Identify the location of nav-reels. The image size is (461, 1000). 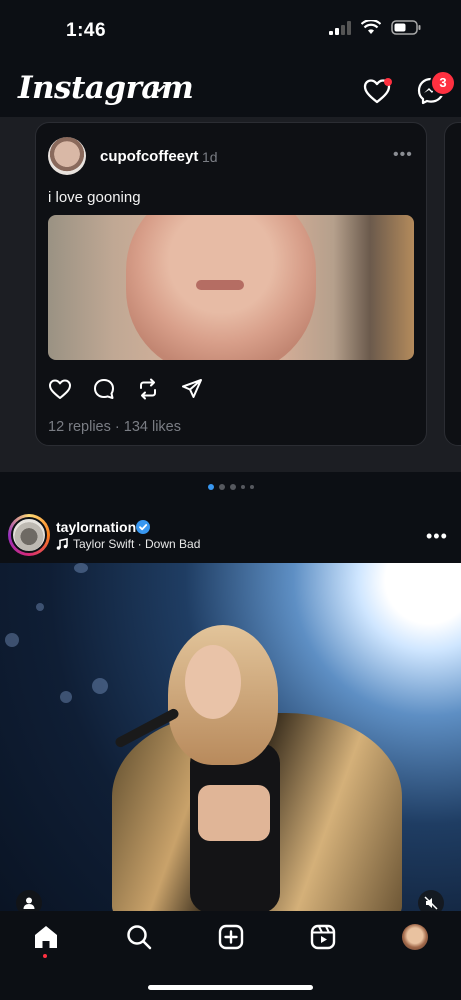
(323, 937).